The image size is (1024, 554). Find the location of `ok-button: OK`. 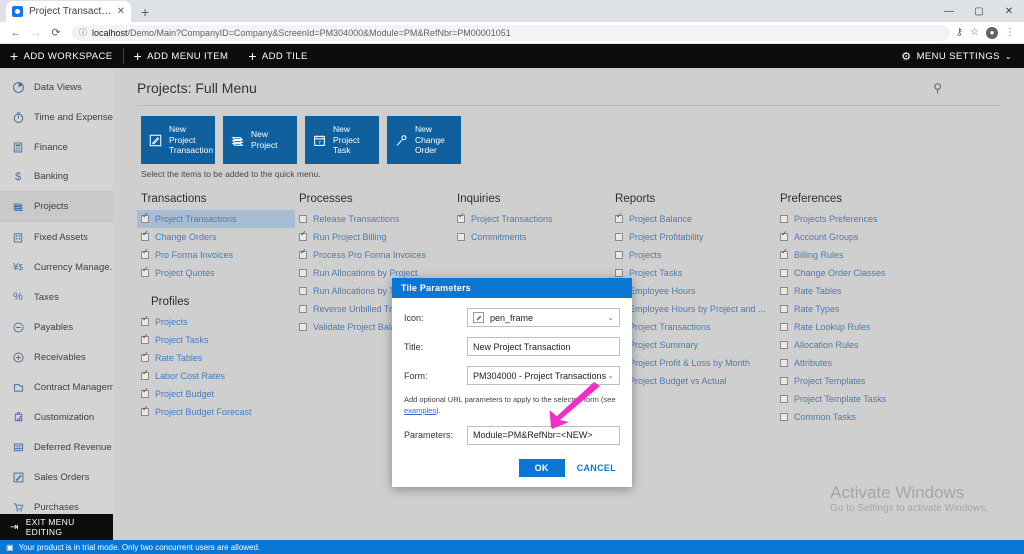

ok-button: OK is located at coordinates (541, 467).